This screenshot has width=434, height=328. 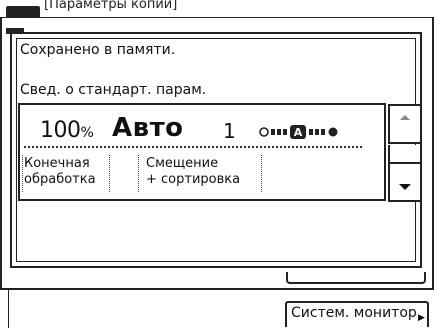 I want to click on density-scale-icon: A, so click(x=298, y=132).